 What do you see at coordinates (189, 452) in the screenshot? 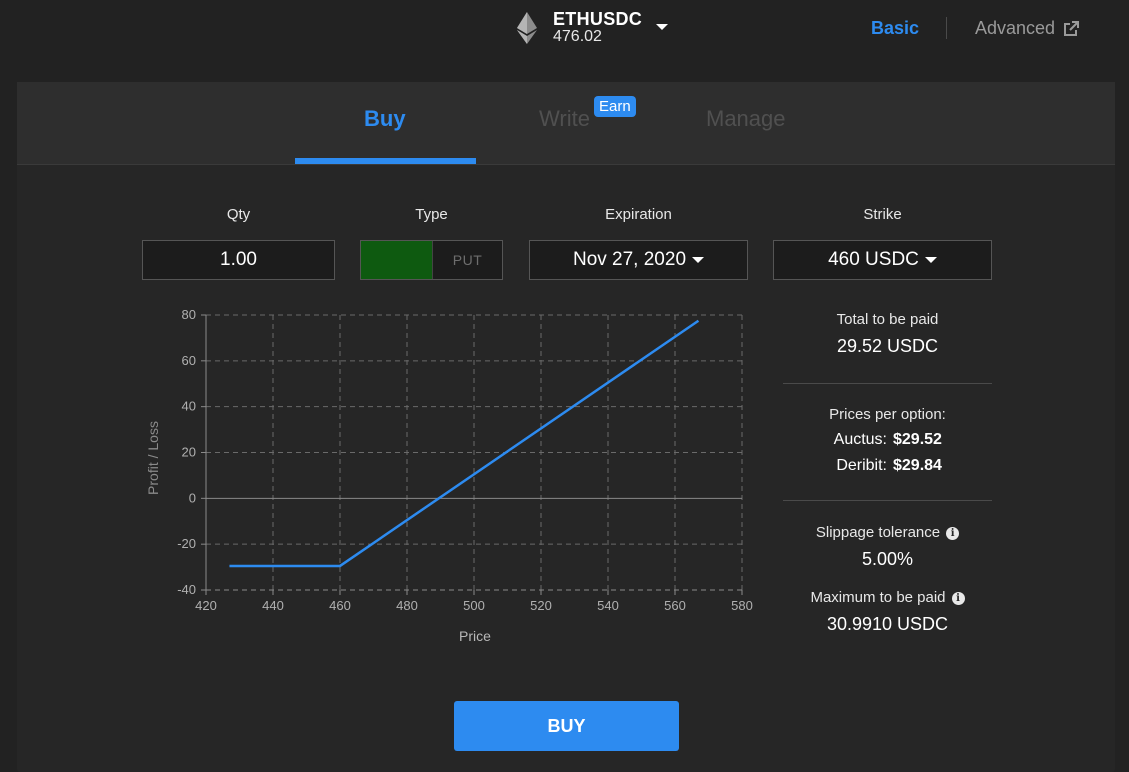
I see `y-tick-label: 20` at bounding box center [189, 452].